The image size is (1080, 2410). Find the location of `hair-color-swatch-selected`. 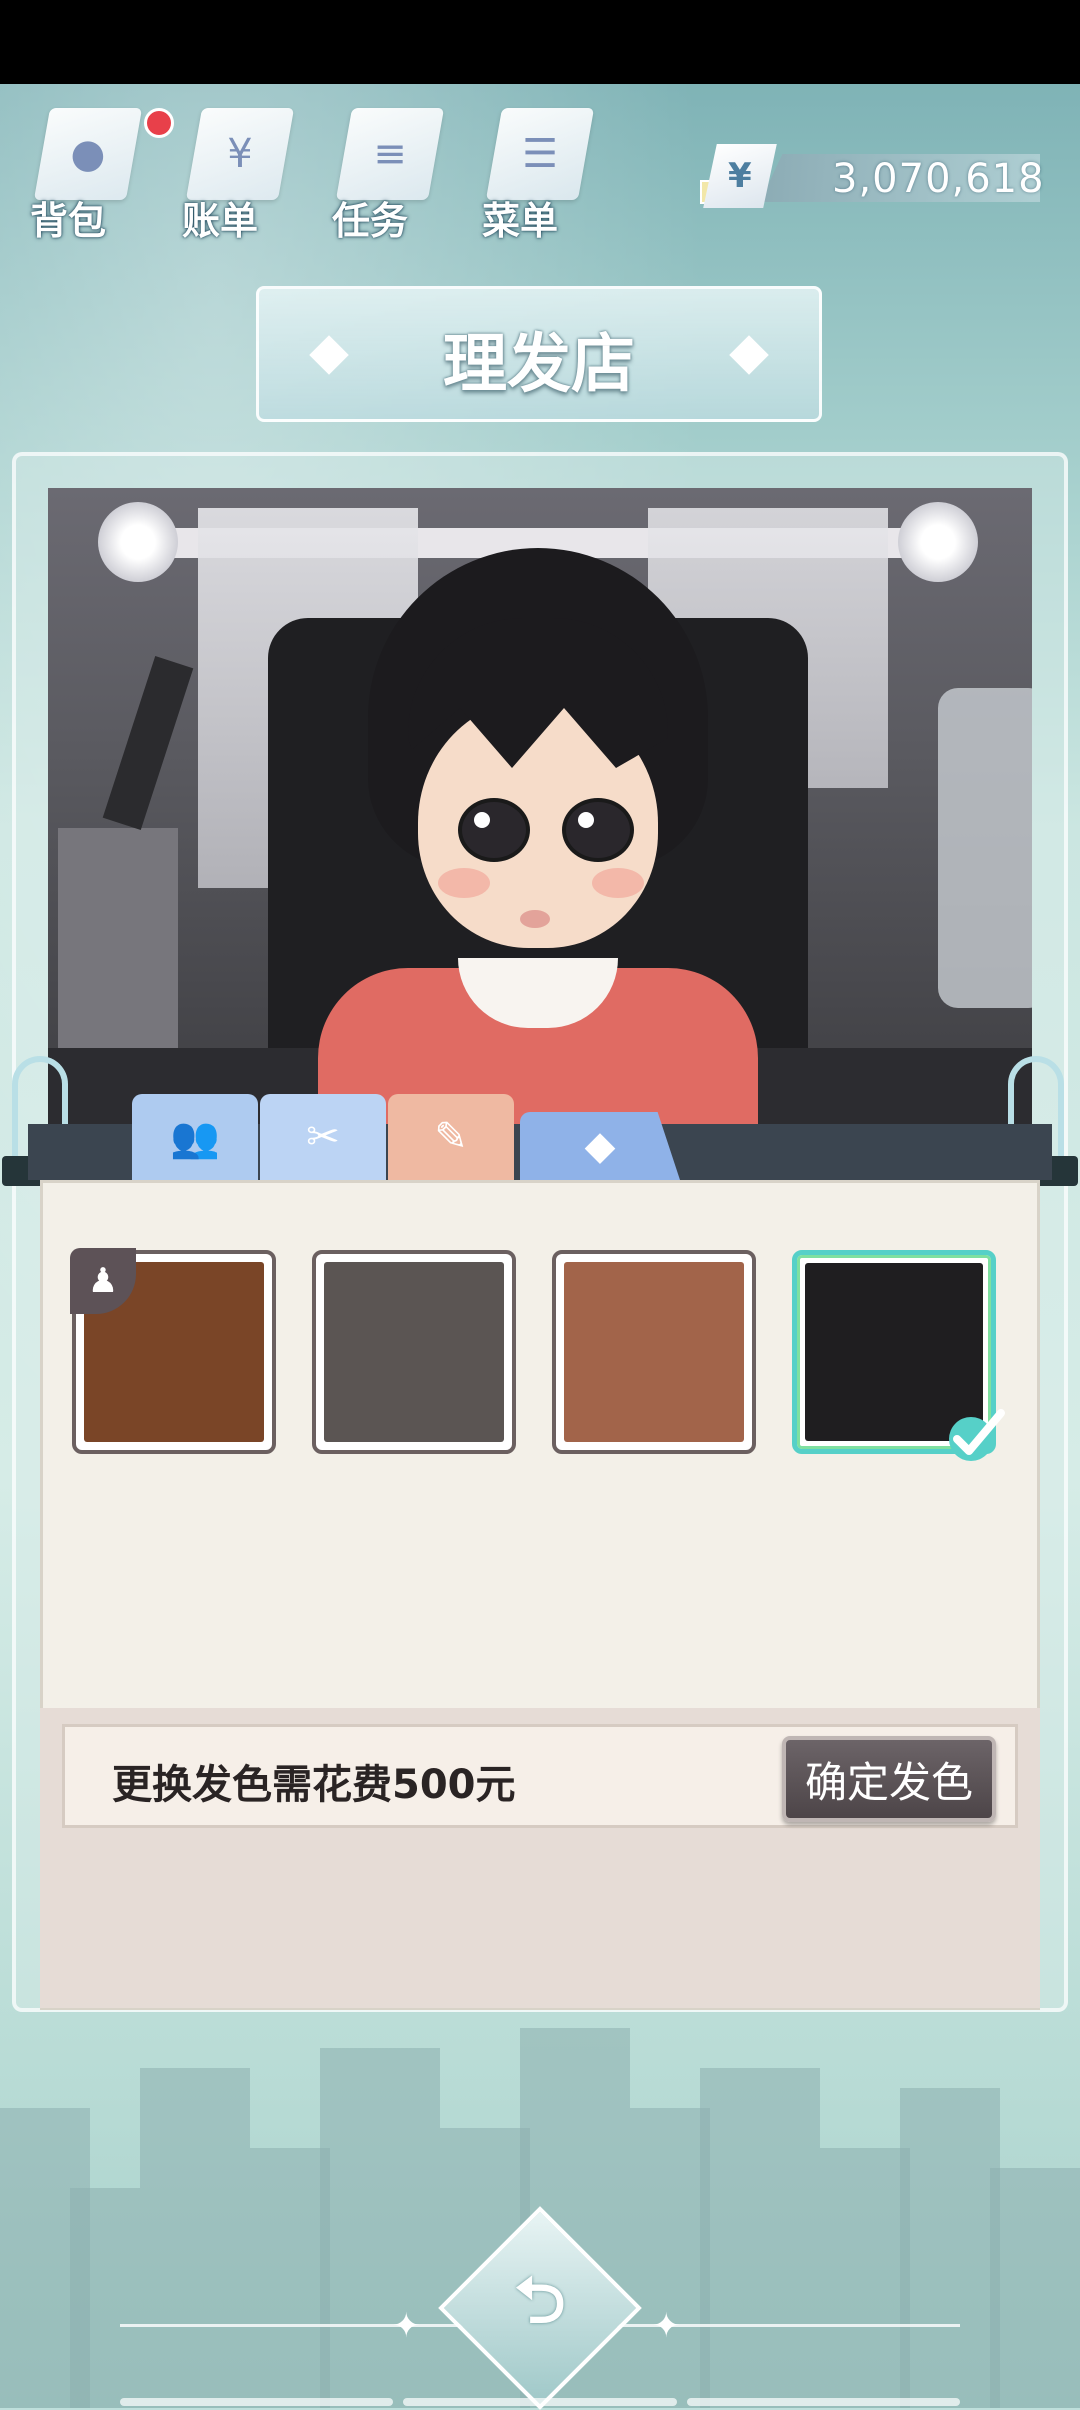

hair-color-swatch-selected is located at coordinates (898, 1355).